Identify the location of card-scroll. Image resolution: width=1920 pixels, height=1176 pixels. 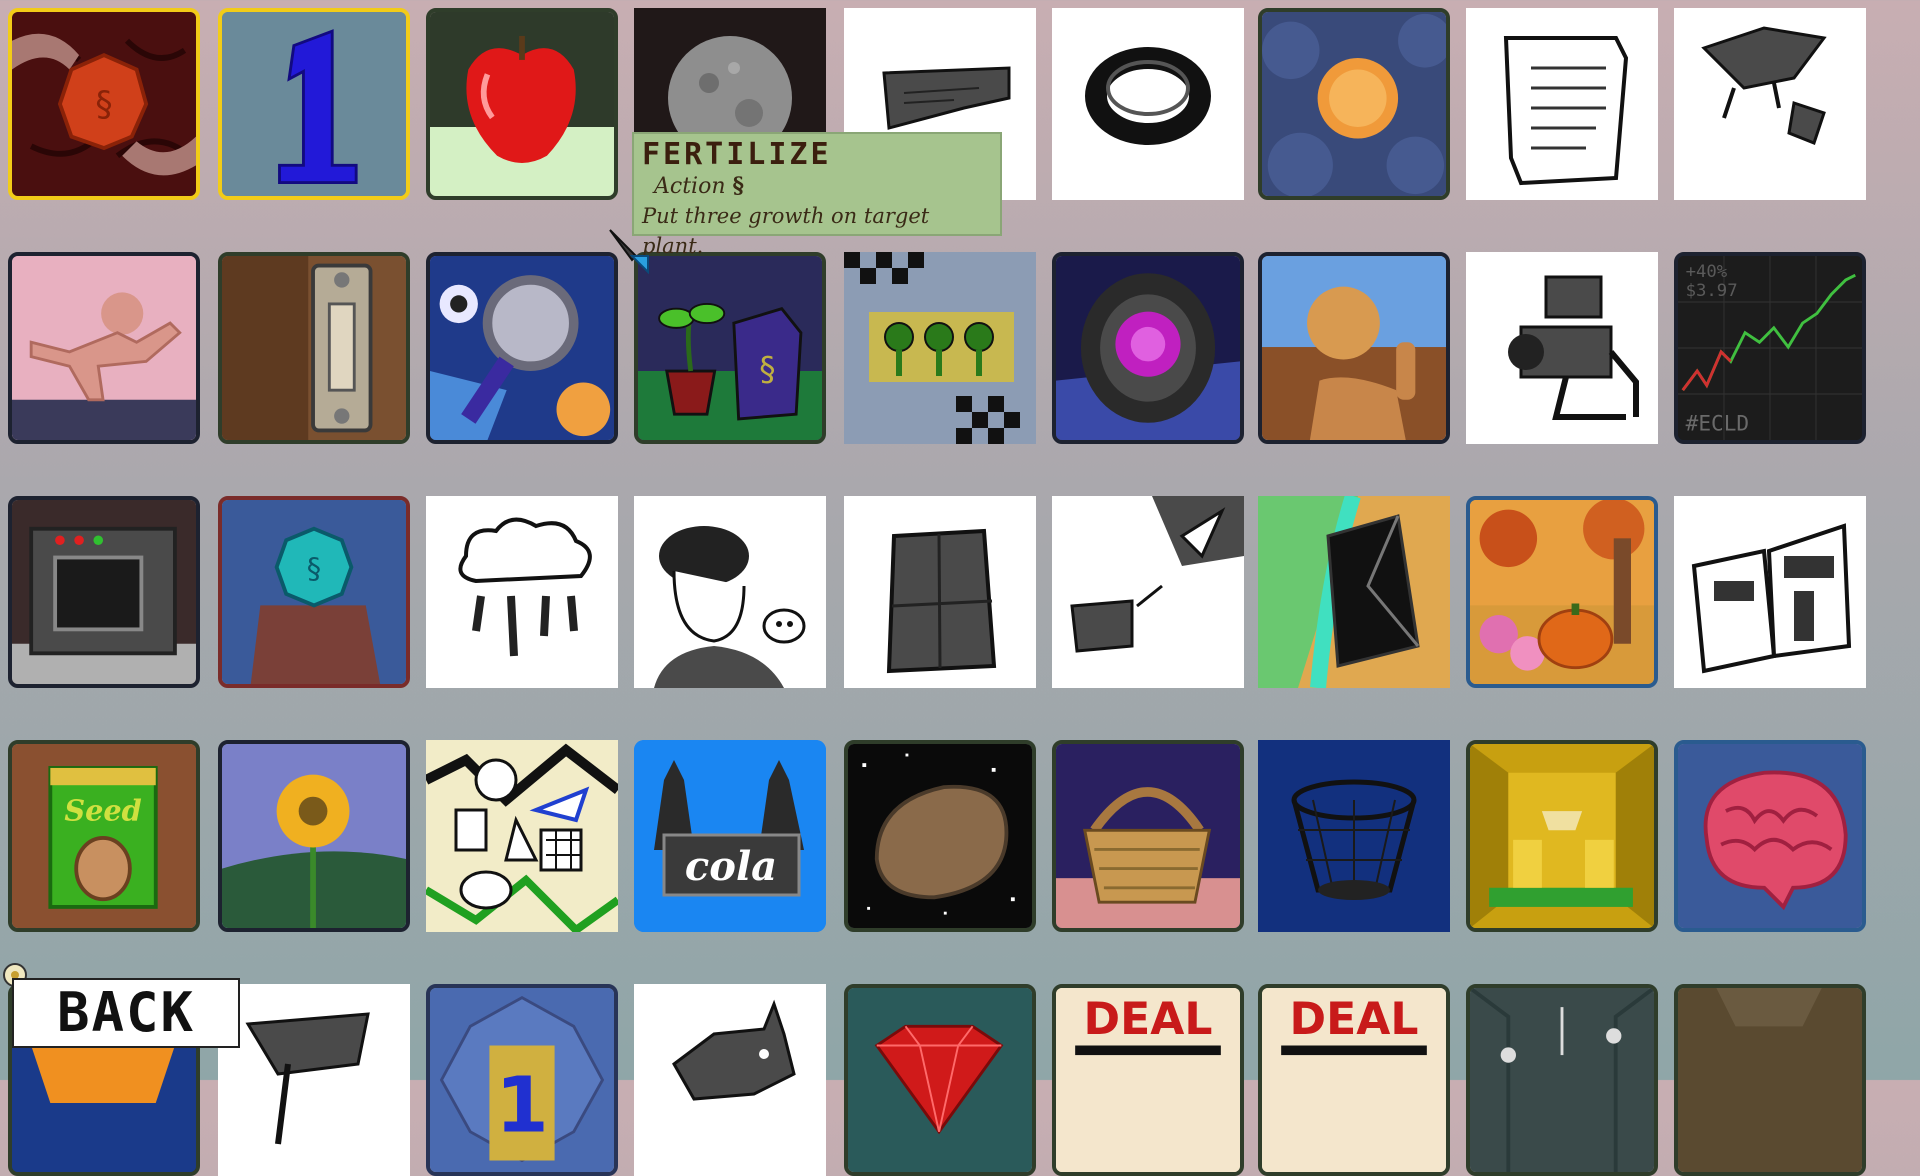
(1562, 104).